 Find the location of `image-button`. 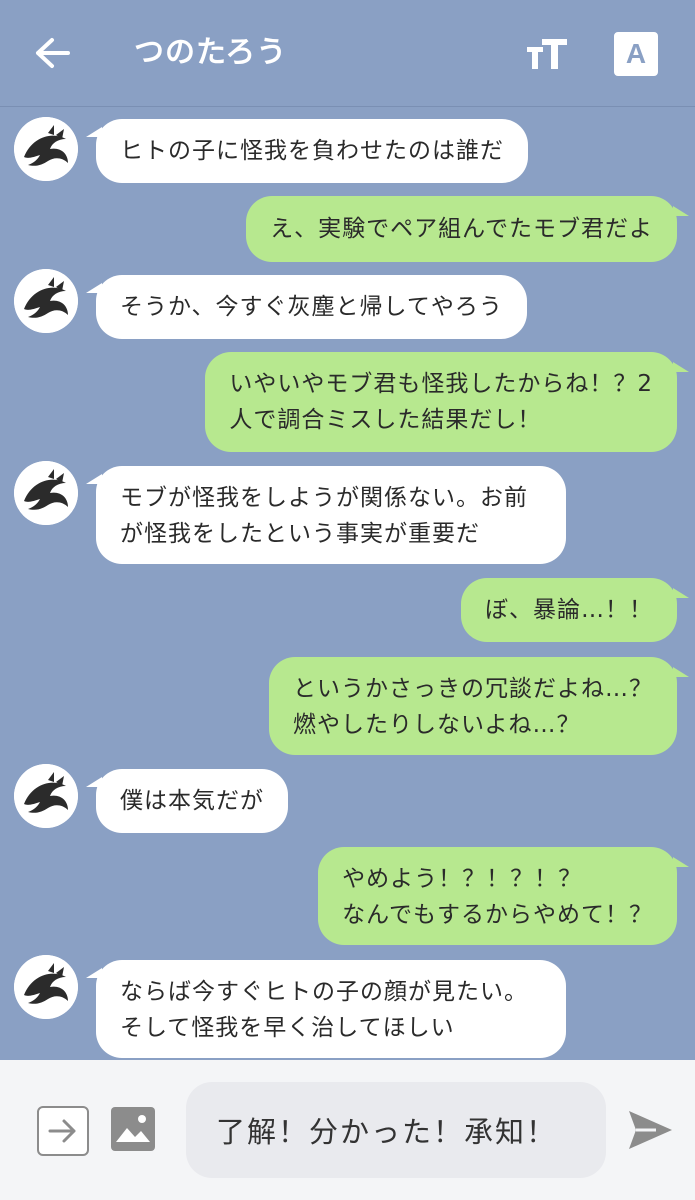

image-button is located at coordinates (133, 1129).